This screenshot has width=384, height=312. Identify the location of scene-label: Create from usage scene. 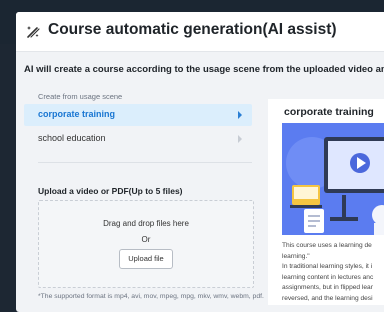
(80, 96).